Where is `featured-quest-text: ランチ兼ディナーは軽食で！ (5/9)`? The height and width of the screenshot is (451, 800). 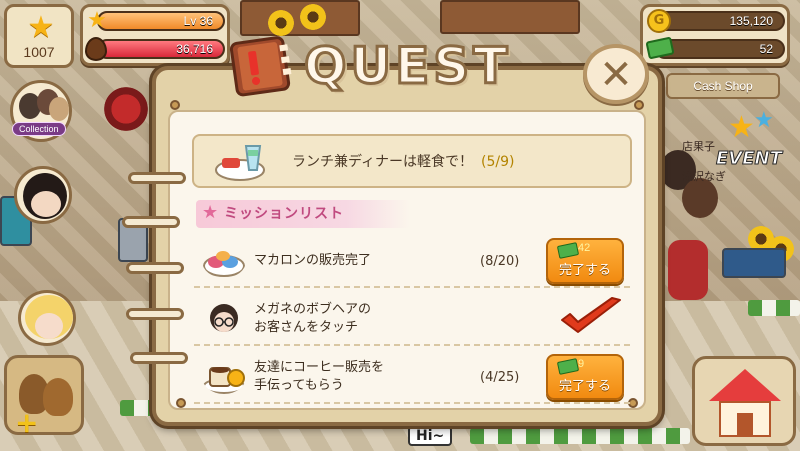
featured-quest-text: ランチ兼ディナーは軽食で！ (5/9) is located at coordinates (403, 162).